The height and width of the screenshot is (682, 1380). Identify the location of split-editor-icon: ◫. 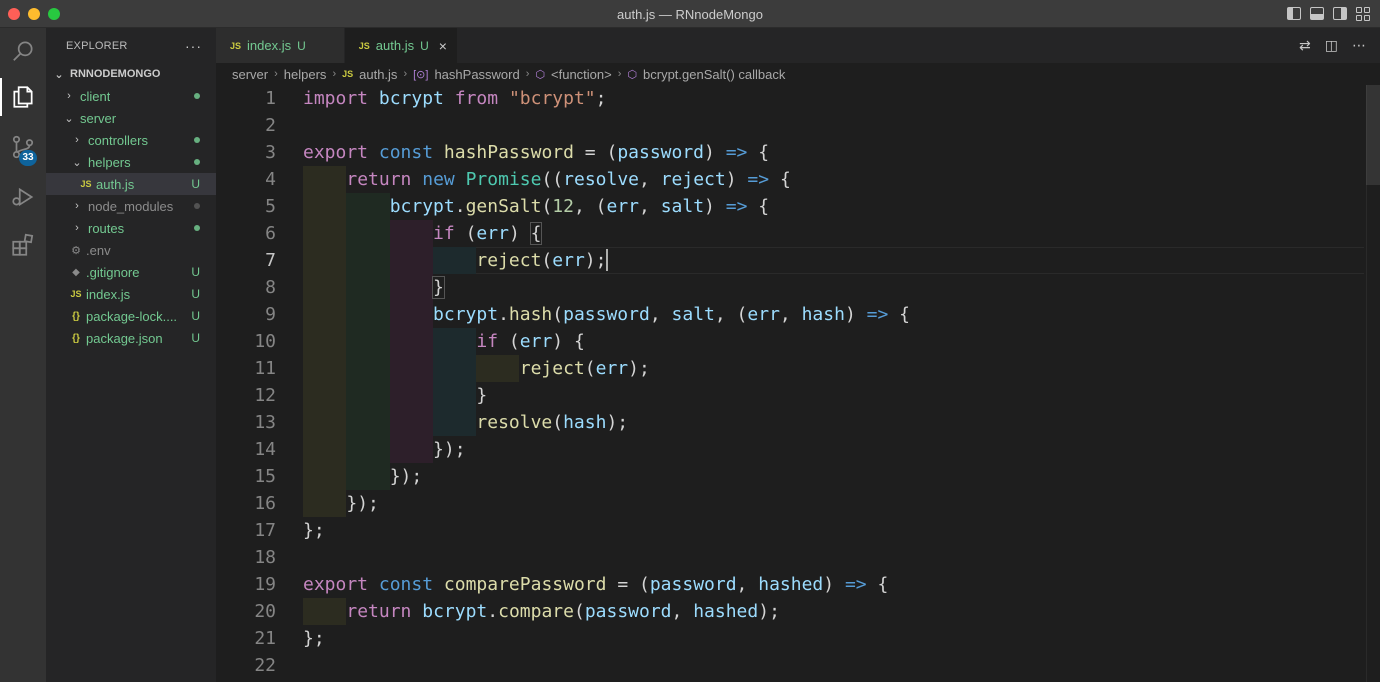
(1331, 45).